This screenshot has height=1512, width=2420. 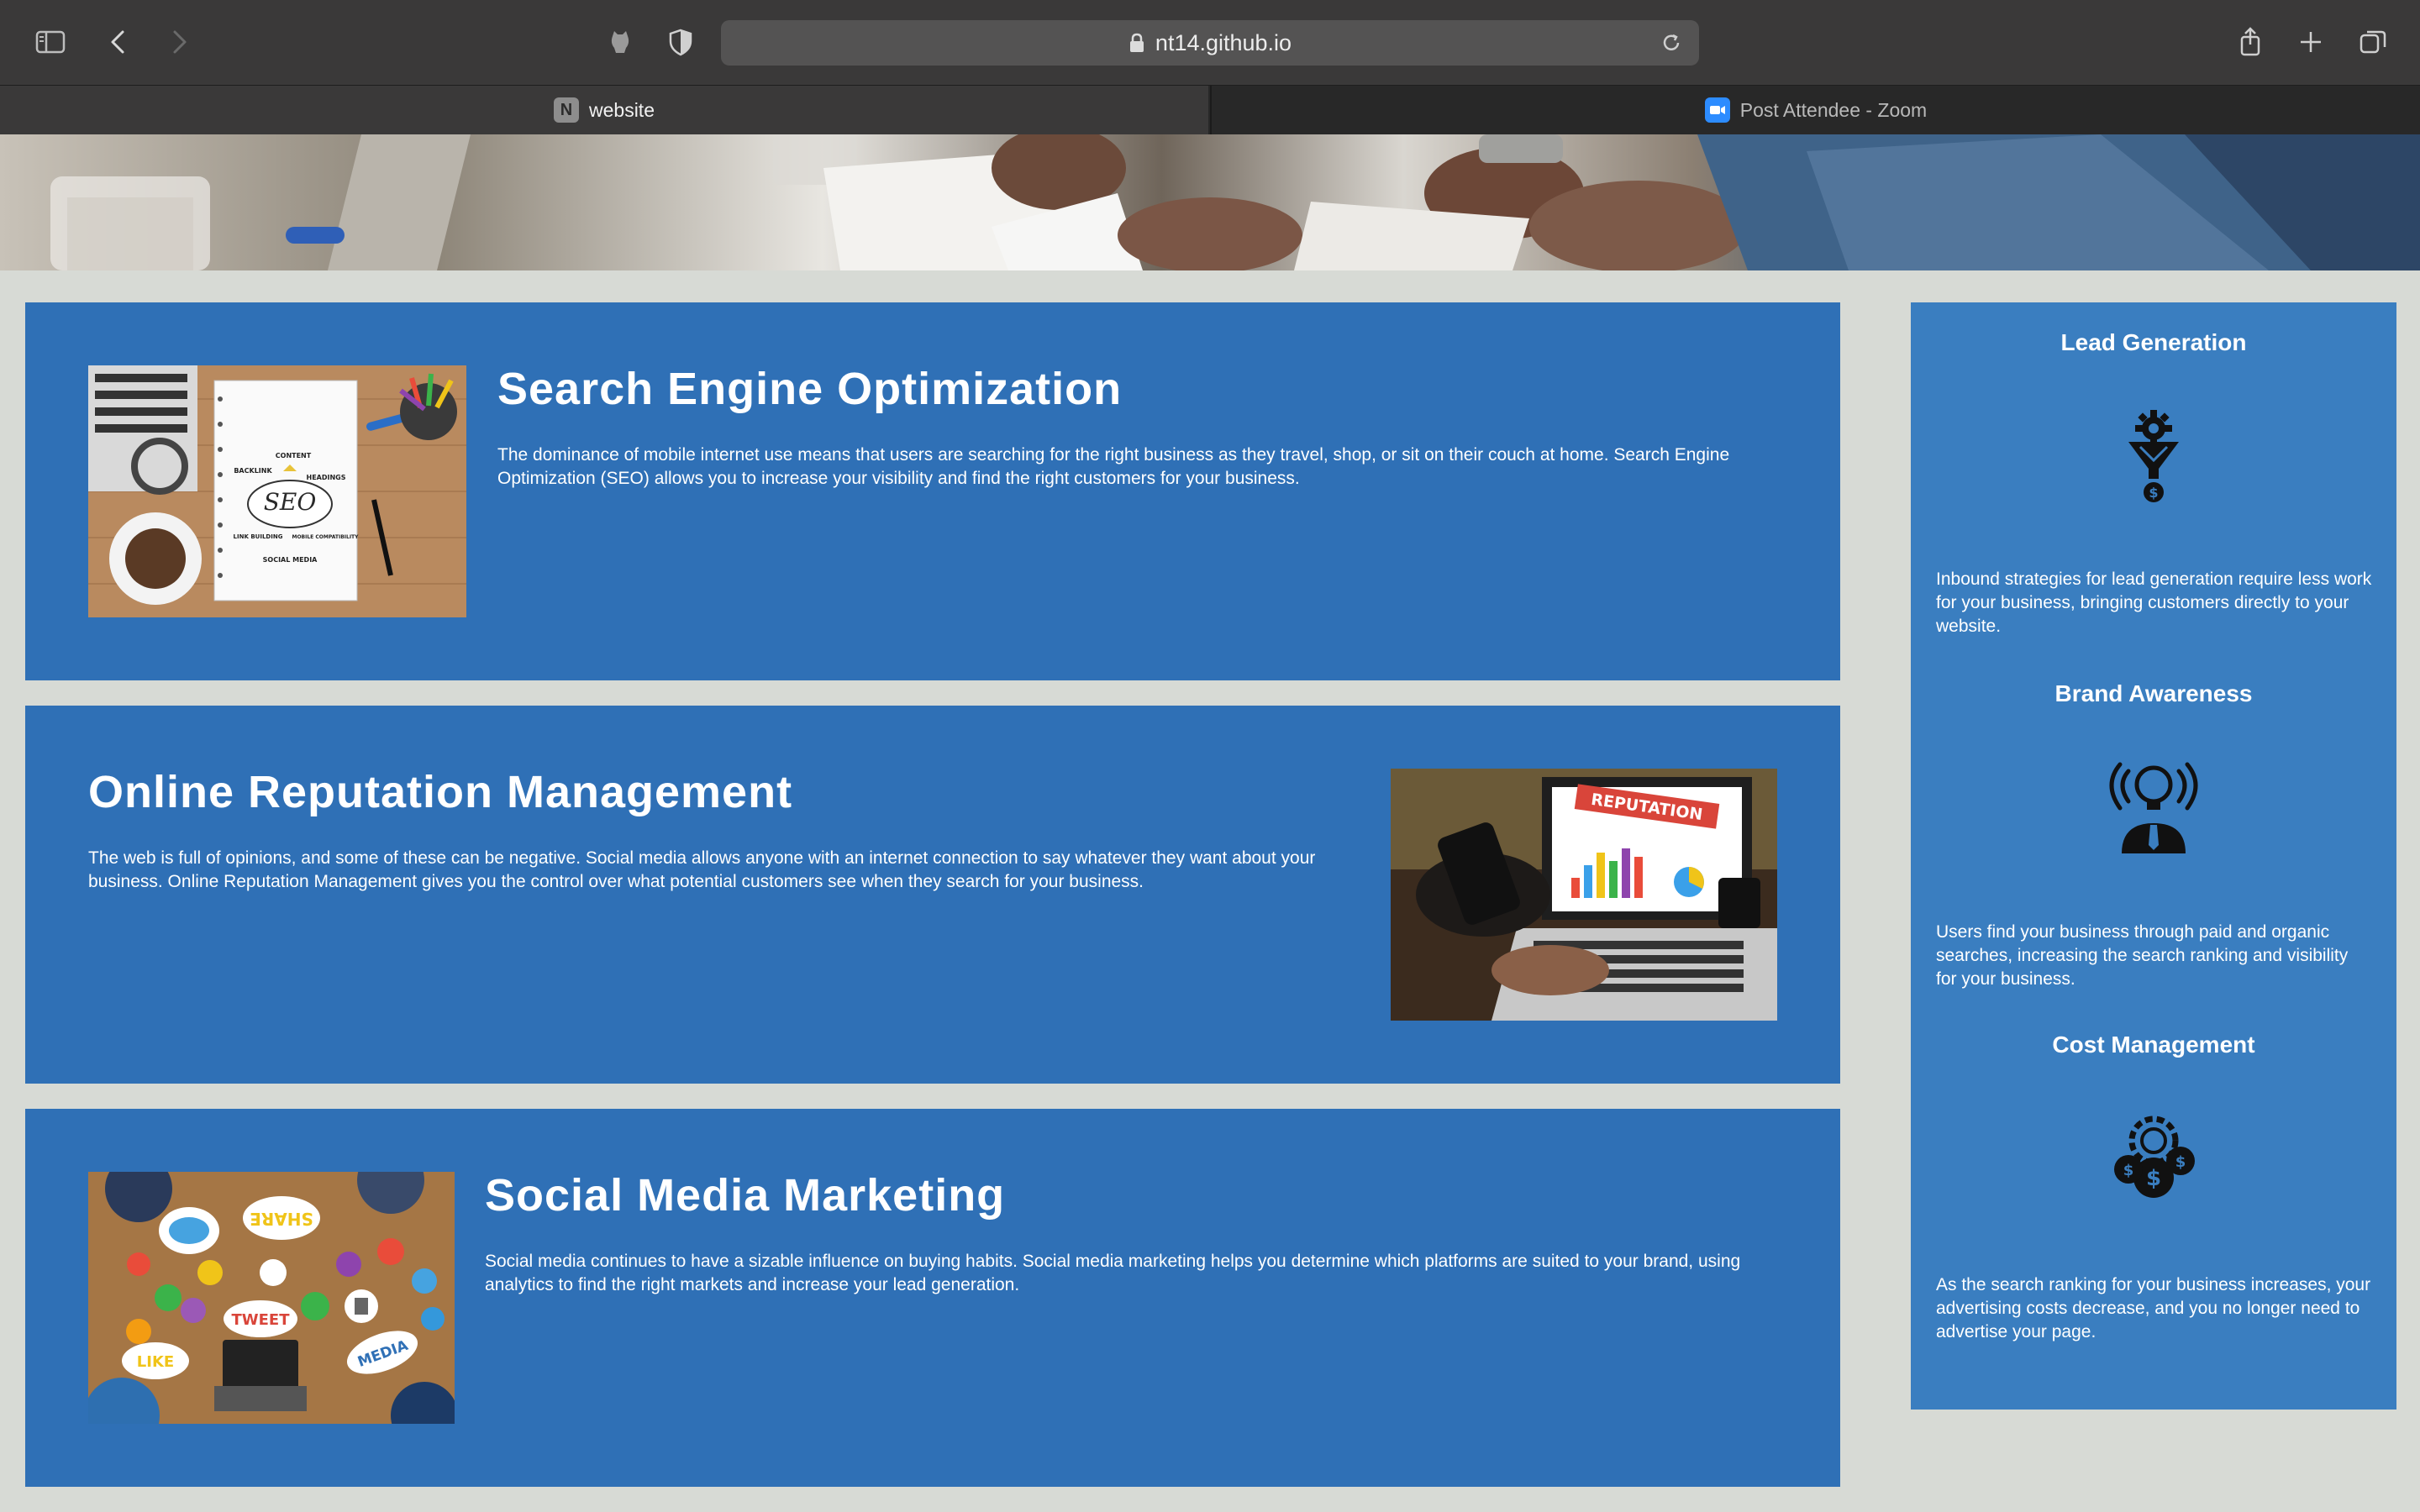 What do you see at coordinates (51, 42) in the screenshot?
I see `sidebar-toggle-icon` at bounding box center [51, 42].